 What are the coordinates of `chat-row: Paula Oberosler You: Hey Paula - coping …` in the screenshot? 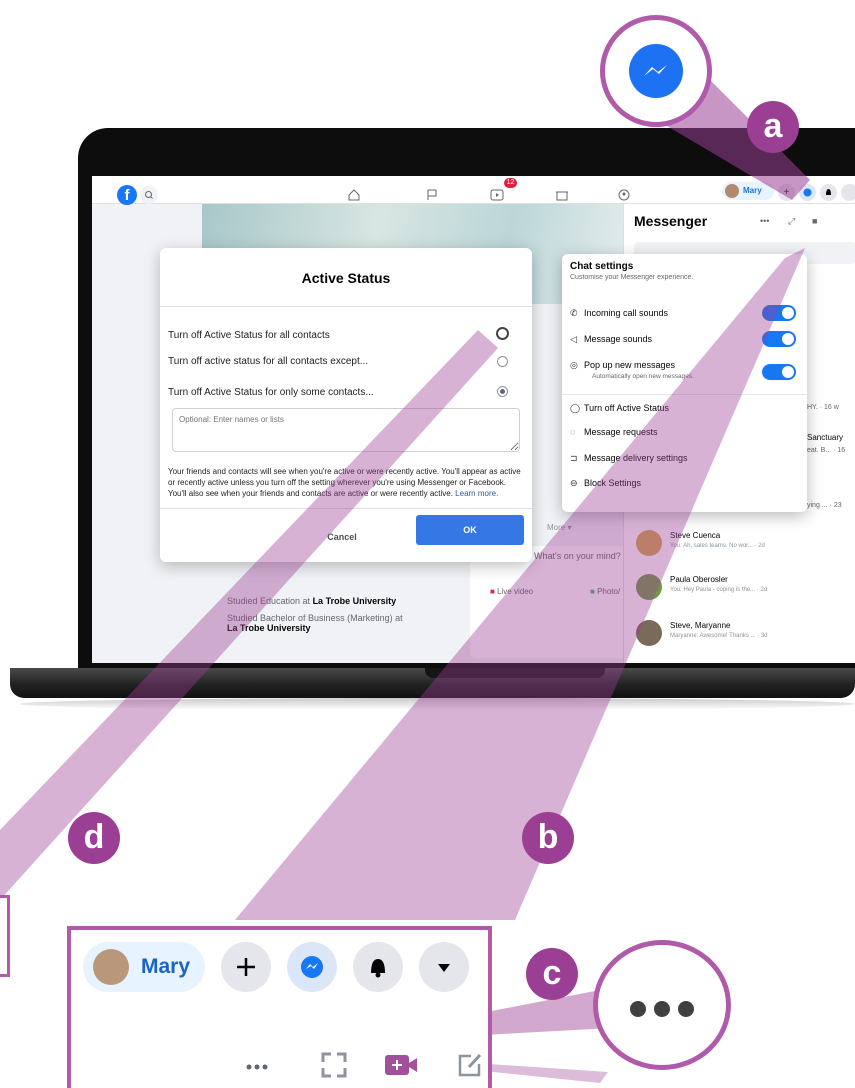 It's located at (745, 594).